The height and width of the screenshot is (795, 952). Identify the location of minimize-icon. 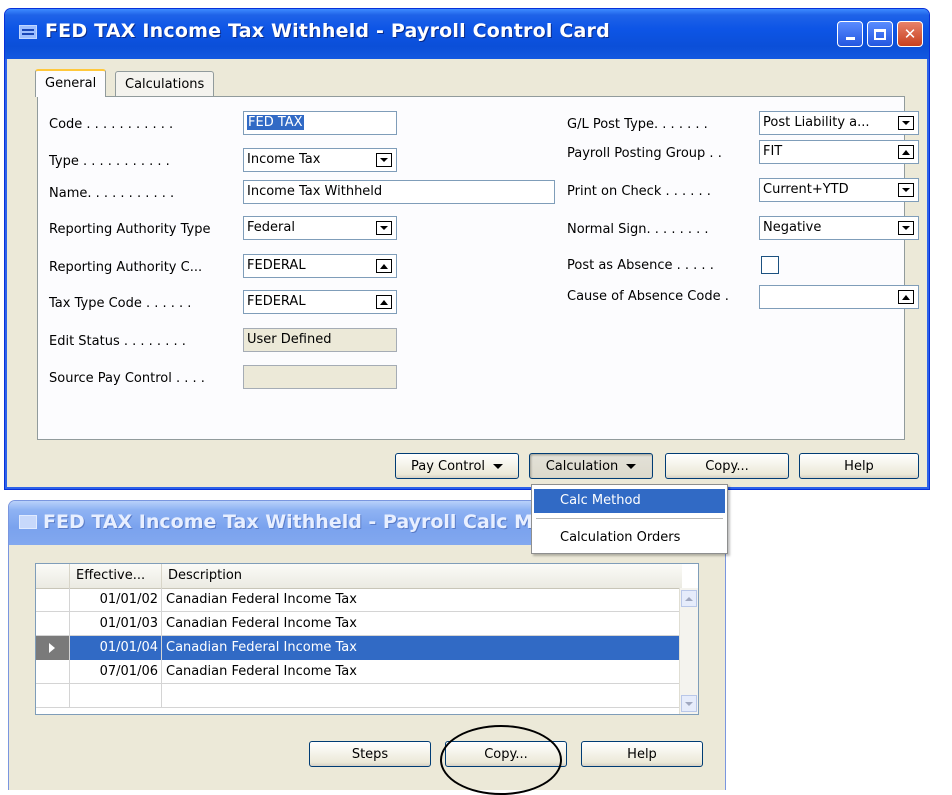
(850, 38).